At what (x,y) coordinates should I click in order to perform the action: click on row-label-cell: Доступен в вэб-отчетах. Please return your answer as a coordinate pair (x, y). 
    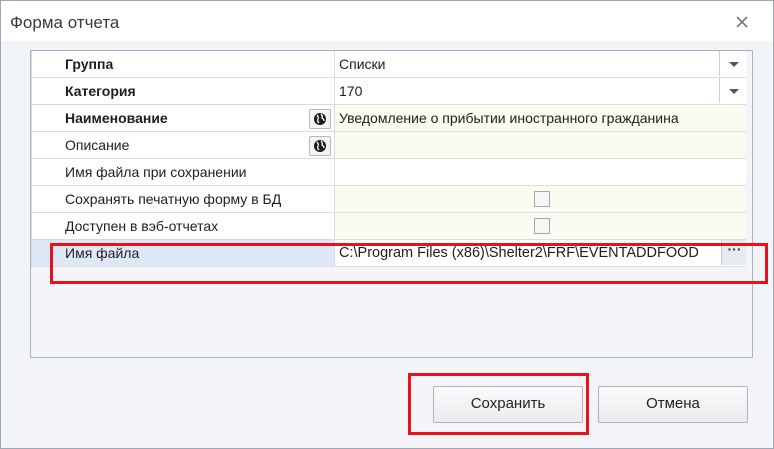
    Looking at the image, I should click on (183, 226).